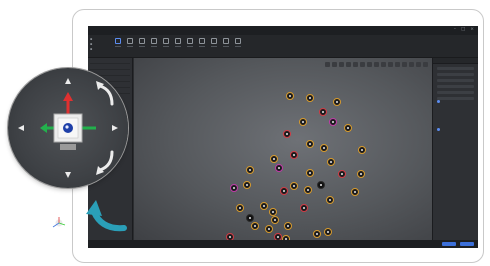 The image size is (490, 266). I want to click on ribbon-mini-icon: ▪, so click(97, 49).